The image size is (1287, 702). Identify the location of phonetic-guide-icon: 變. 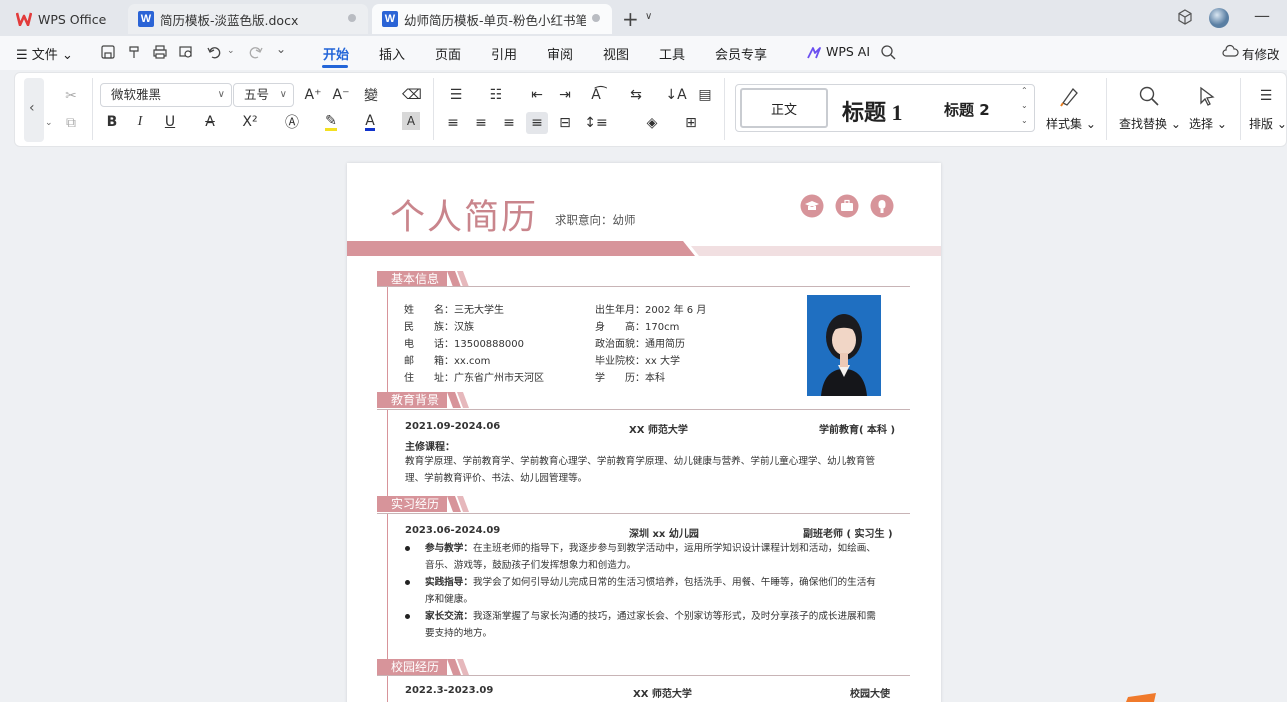
(371, 95).